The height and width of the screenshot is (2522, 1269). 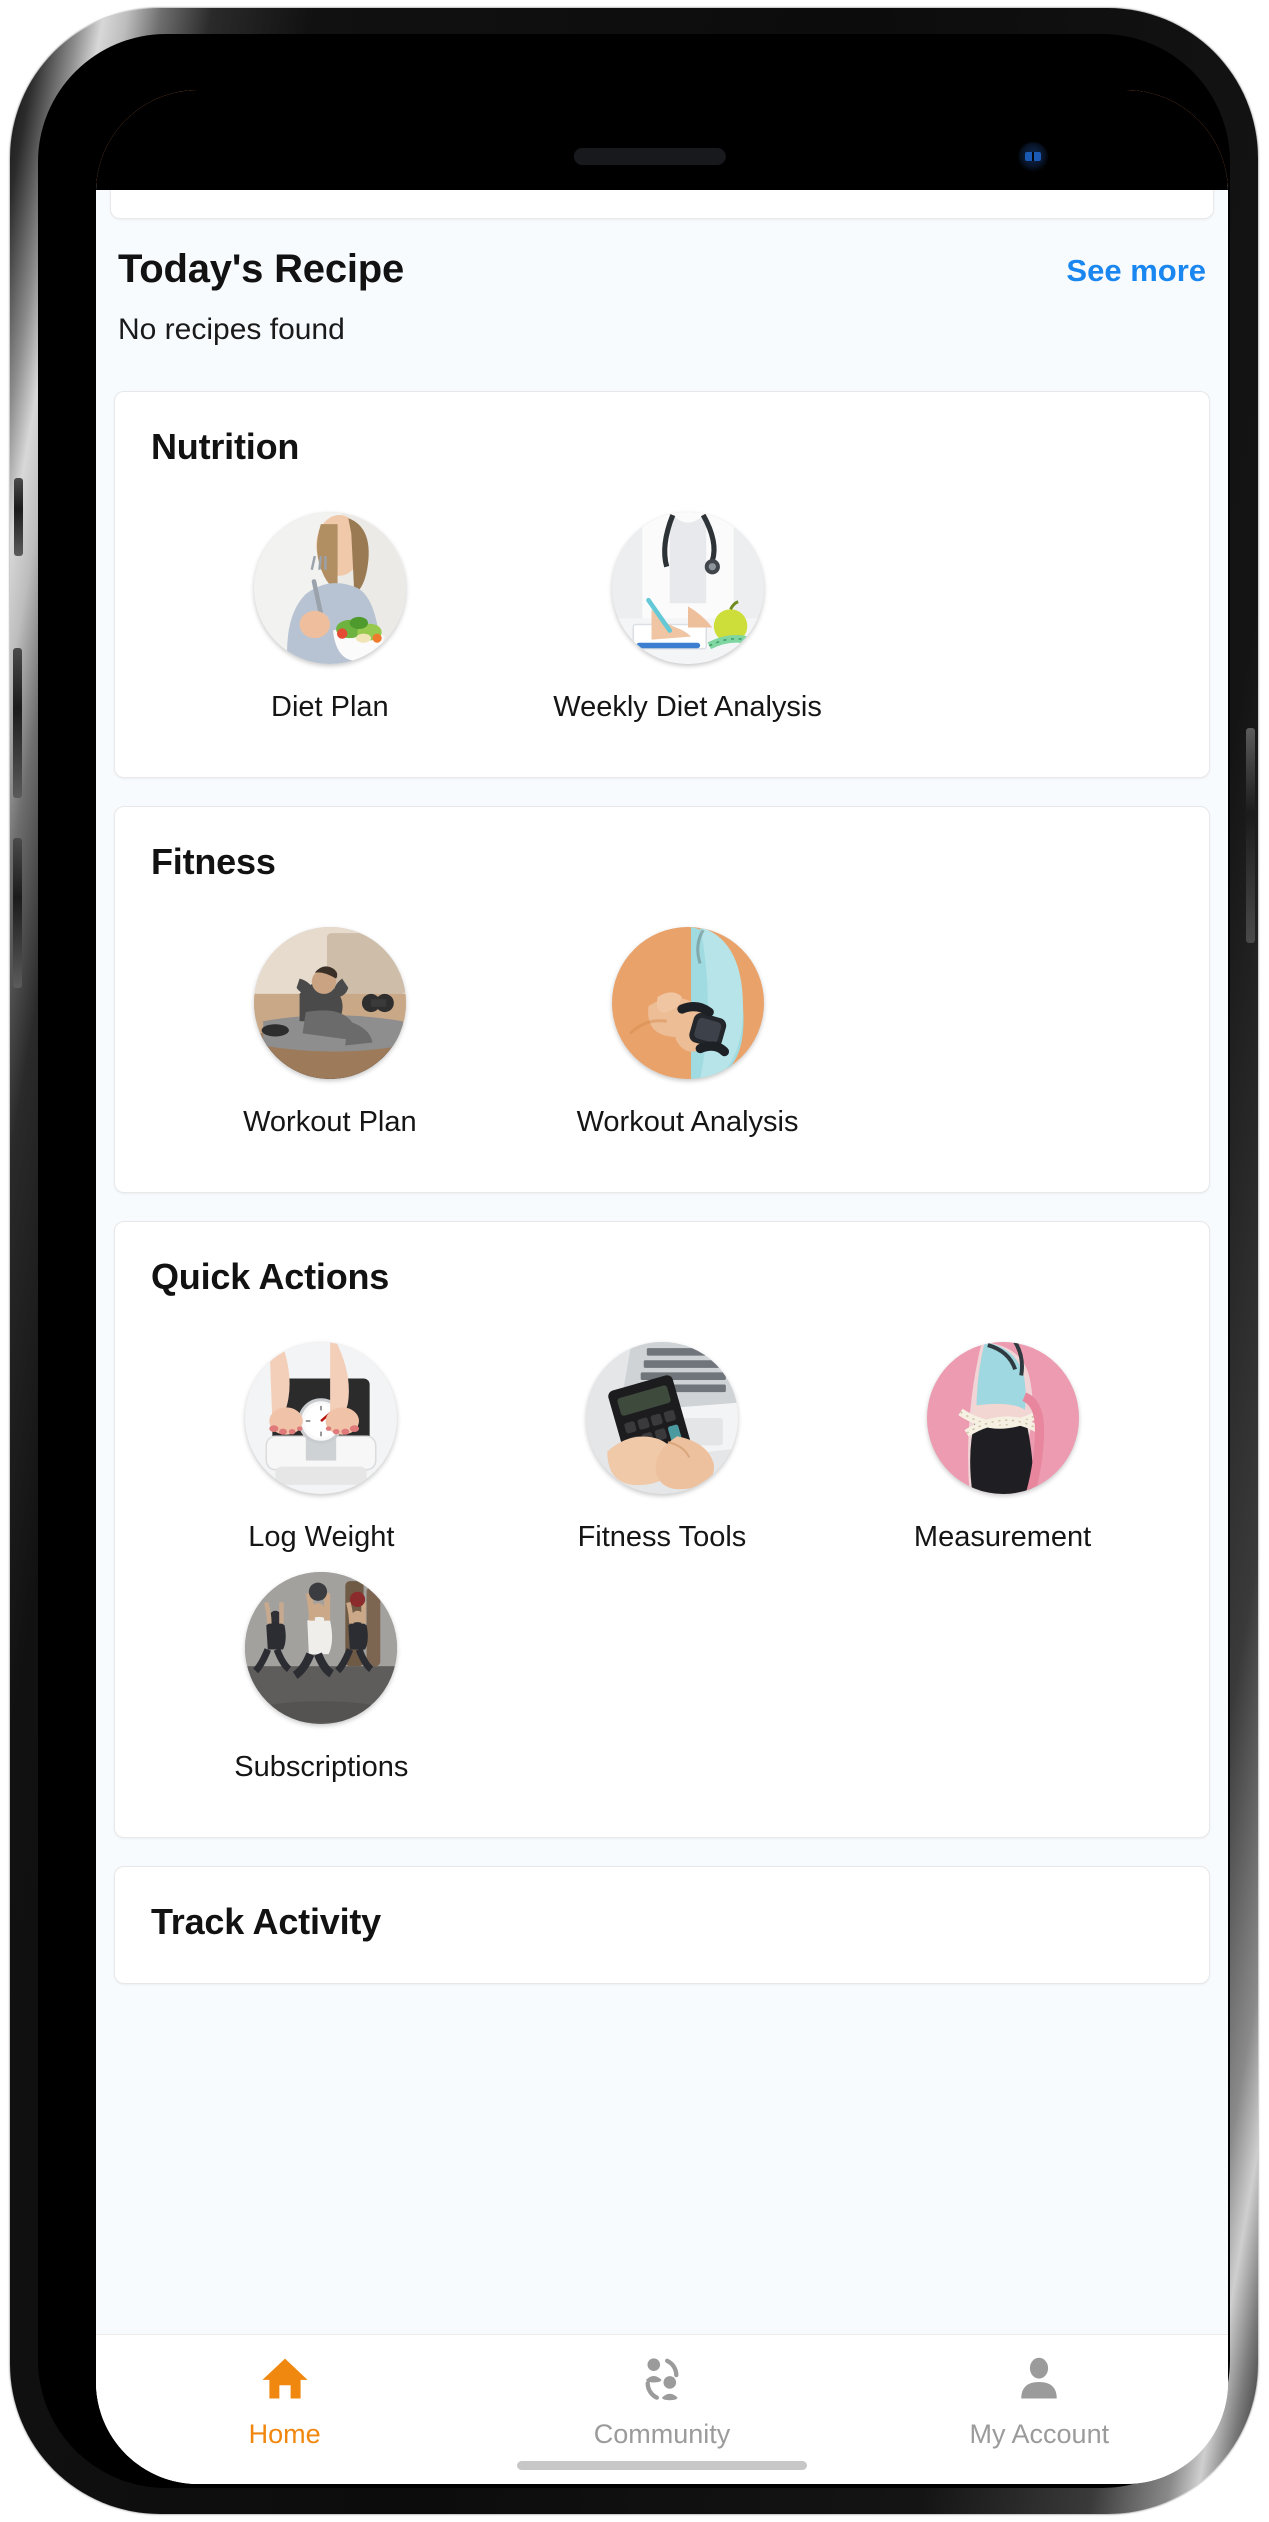 I want to click on wrist-smartwatch-photo, so click(x=687, y=1002).